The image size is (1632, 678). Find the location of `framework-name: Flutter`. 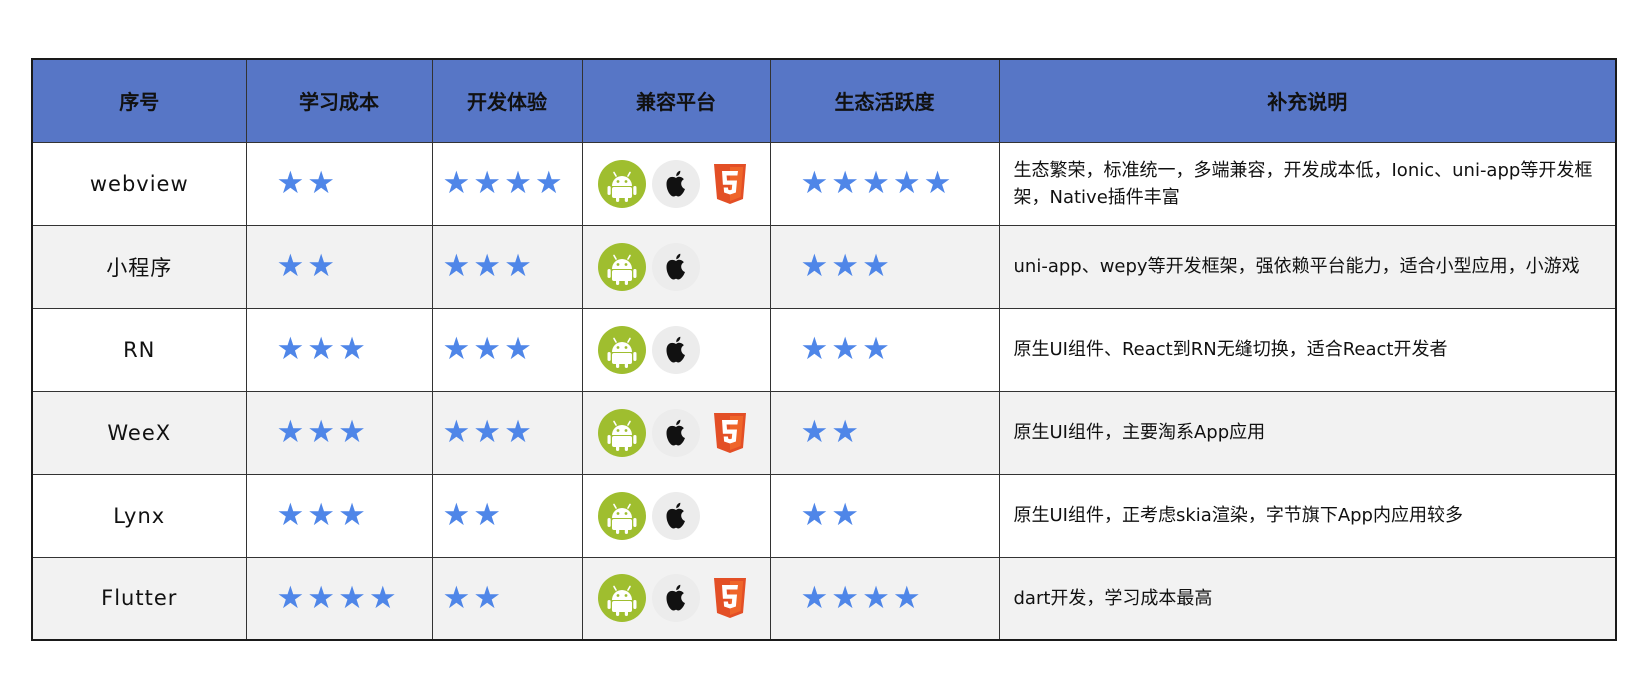

framework-name: Flutter is located at coordinates (139, 598).